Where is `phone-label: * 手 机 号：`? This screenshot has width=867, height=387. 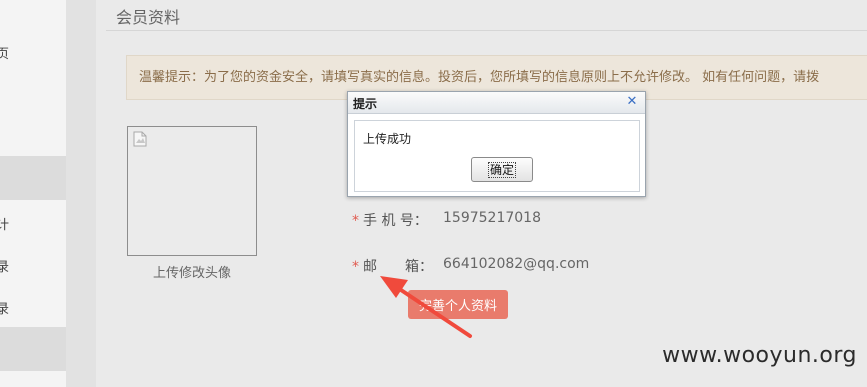
phone-label: * 手 机 号： is located at coordinates (390, 220).